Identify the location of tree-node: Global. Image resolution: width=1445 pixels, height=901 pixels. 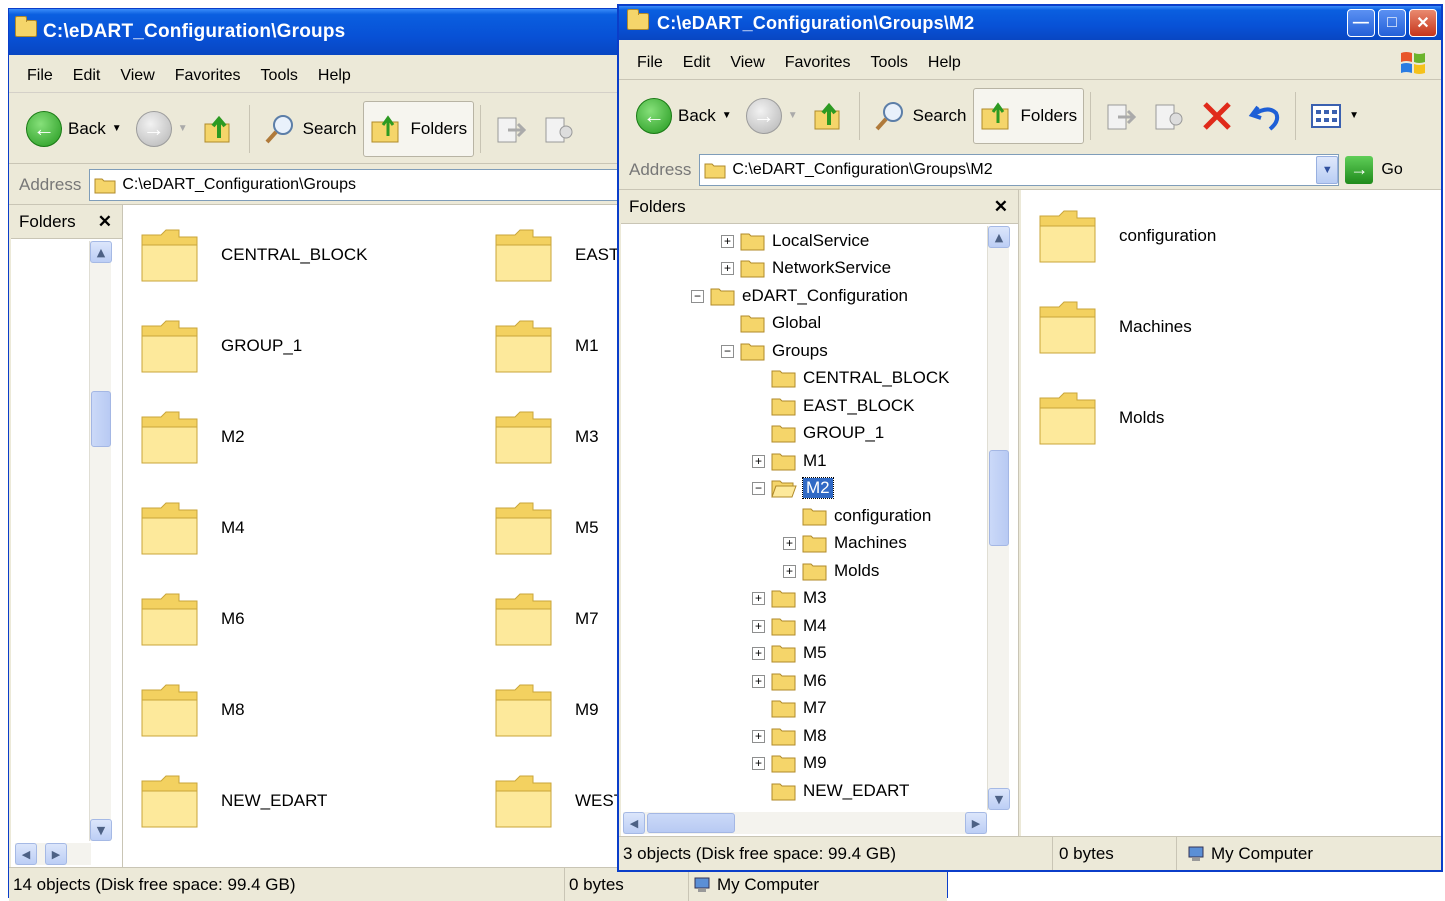
(780, 323).